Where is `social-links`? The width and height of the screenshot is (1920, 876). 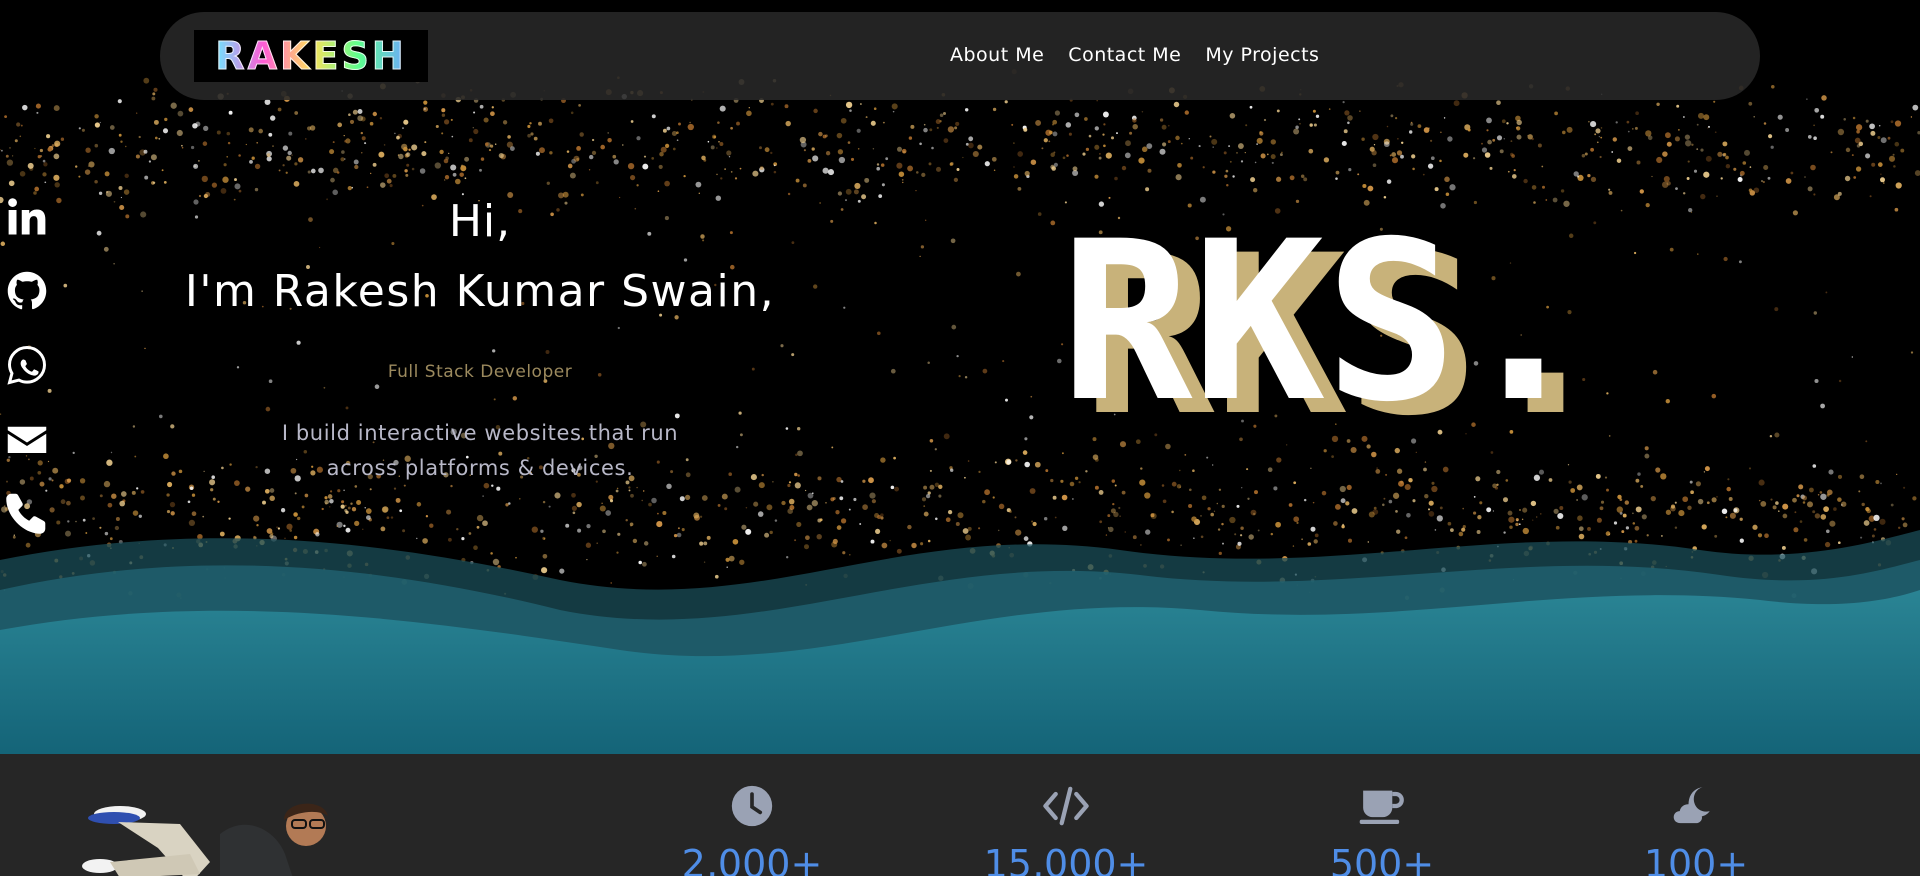 social-links is located at coordinates (31, 365).